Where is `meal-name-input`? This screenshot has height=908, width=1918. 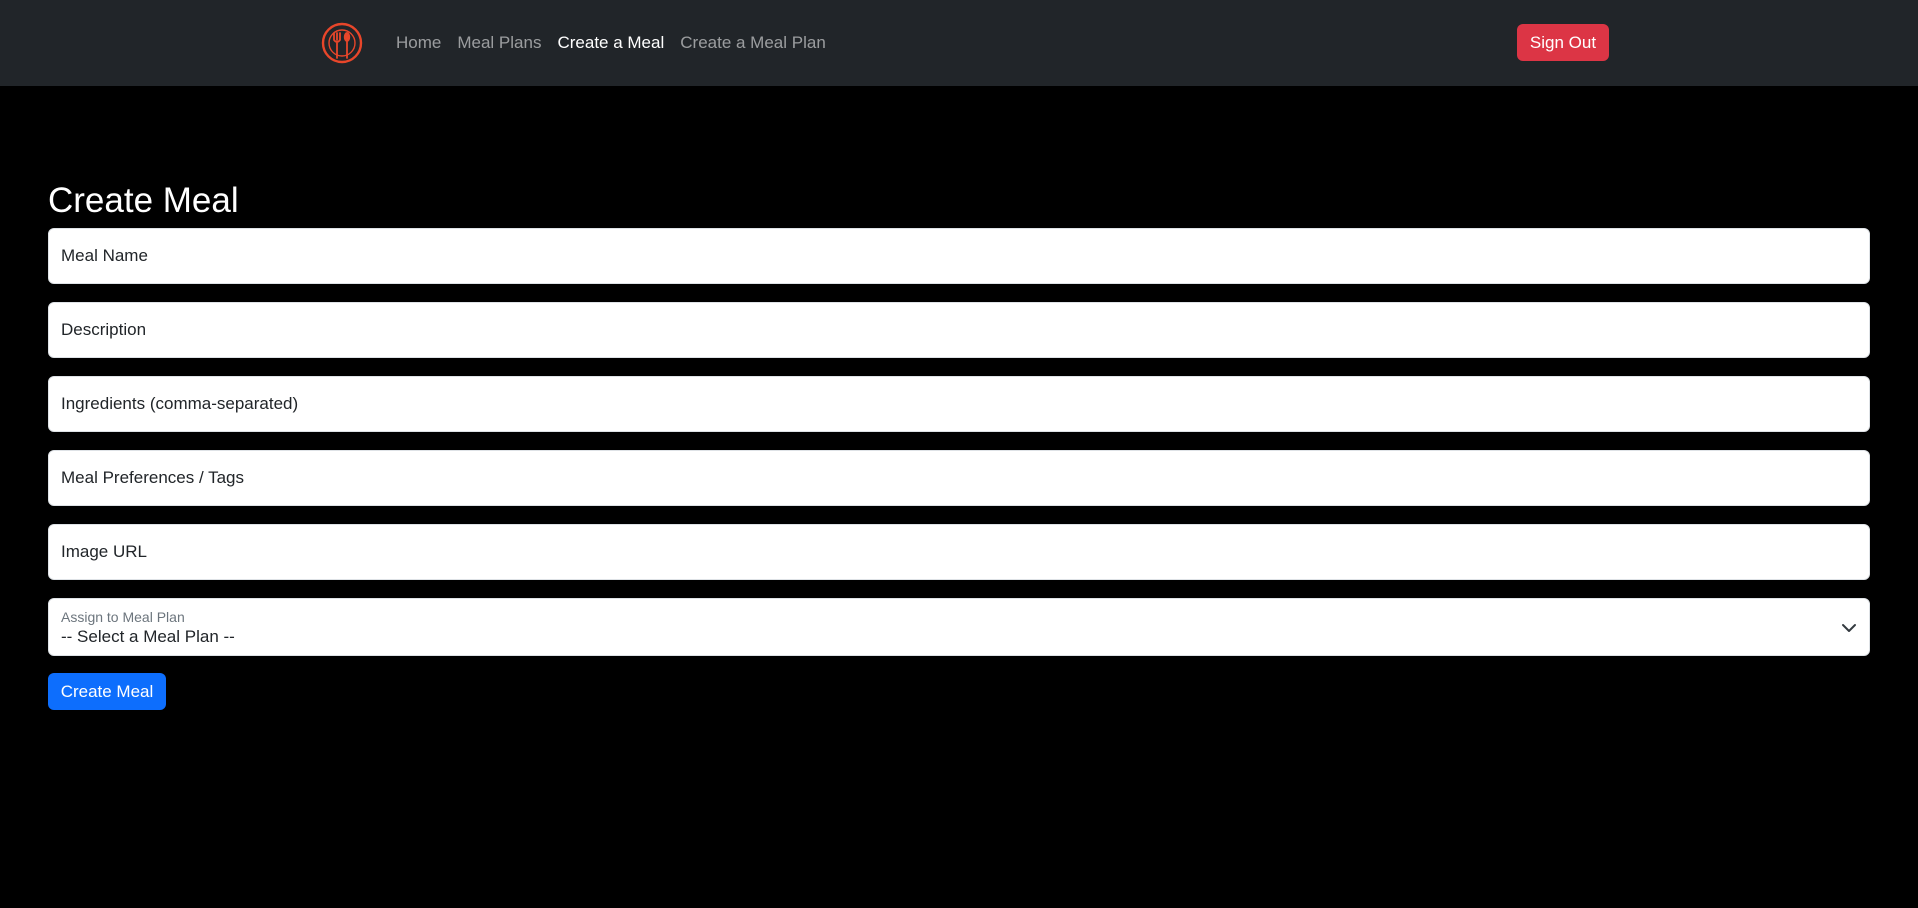
meal-name-input is located at coordinates (959, 256).